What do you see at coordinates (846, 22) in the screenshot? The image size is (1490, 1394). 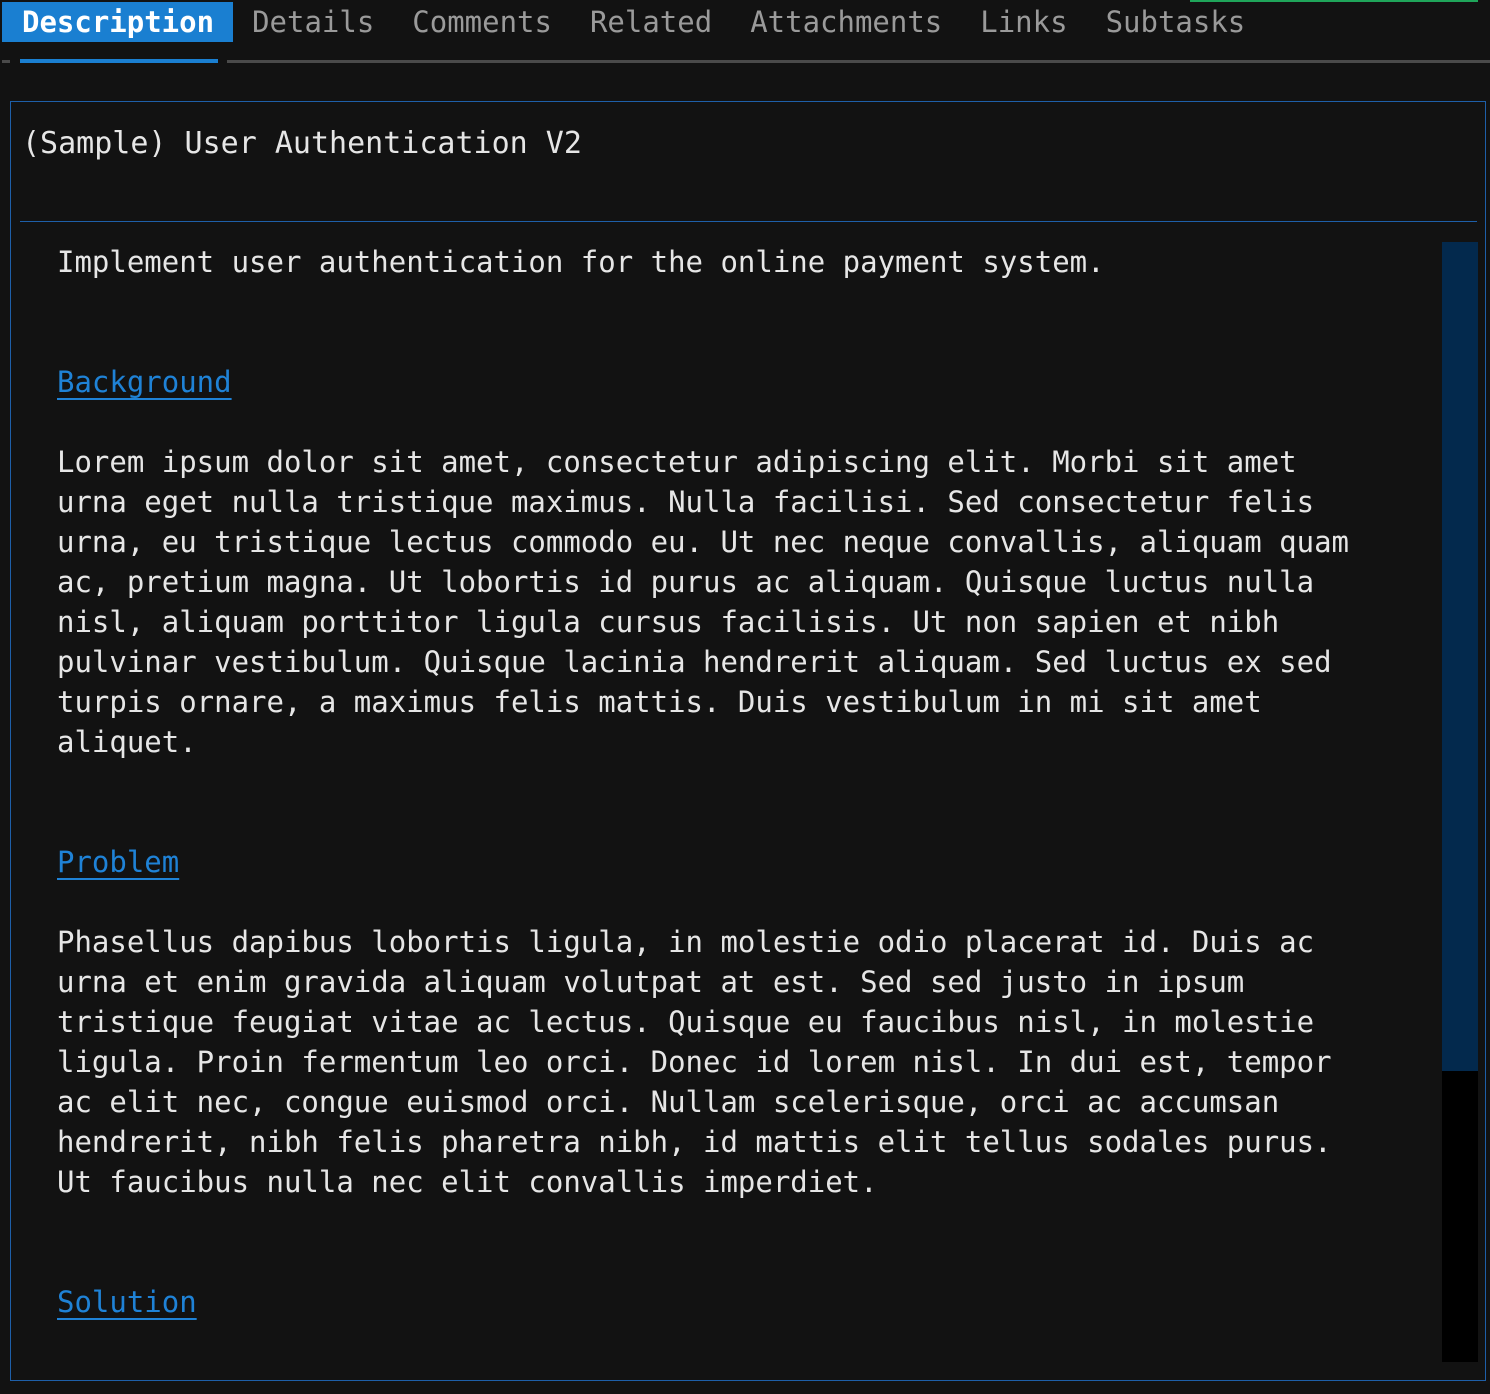 I see `tab-attachments: Attachments` at bounding box center [846, 22].